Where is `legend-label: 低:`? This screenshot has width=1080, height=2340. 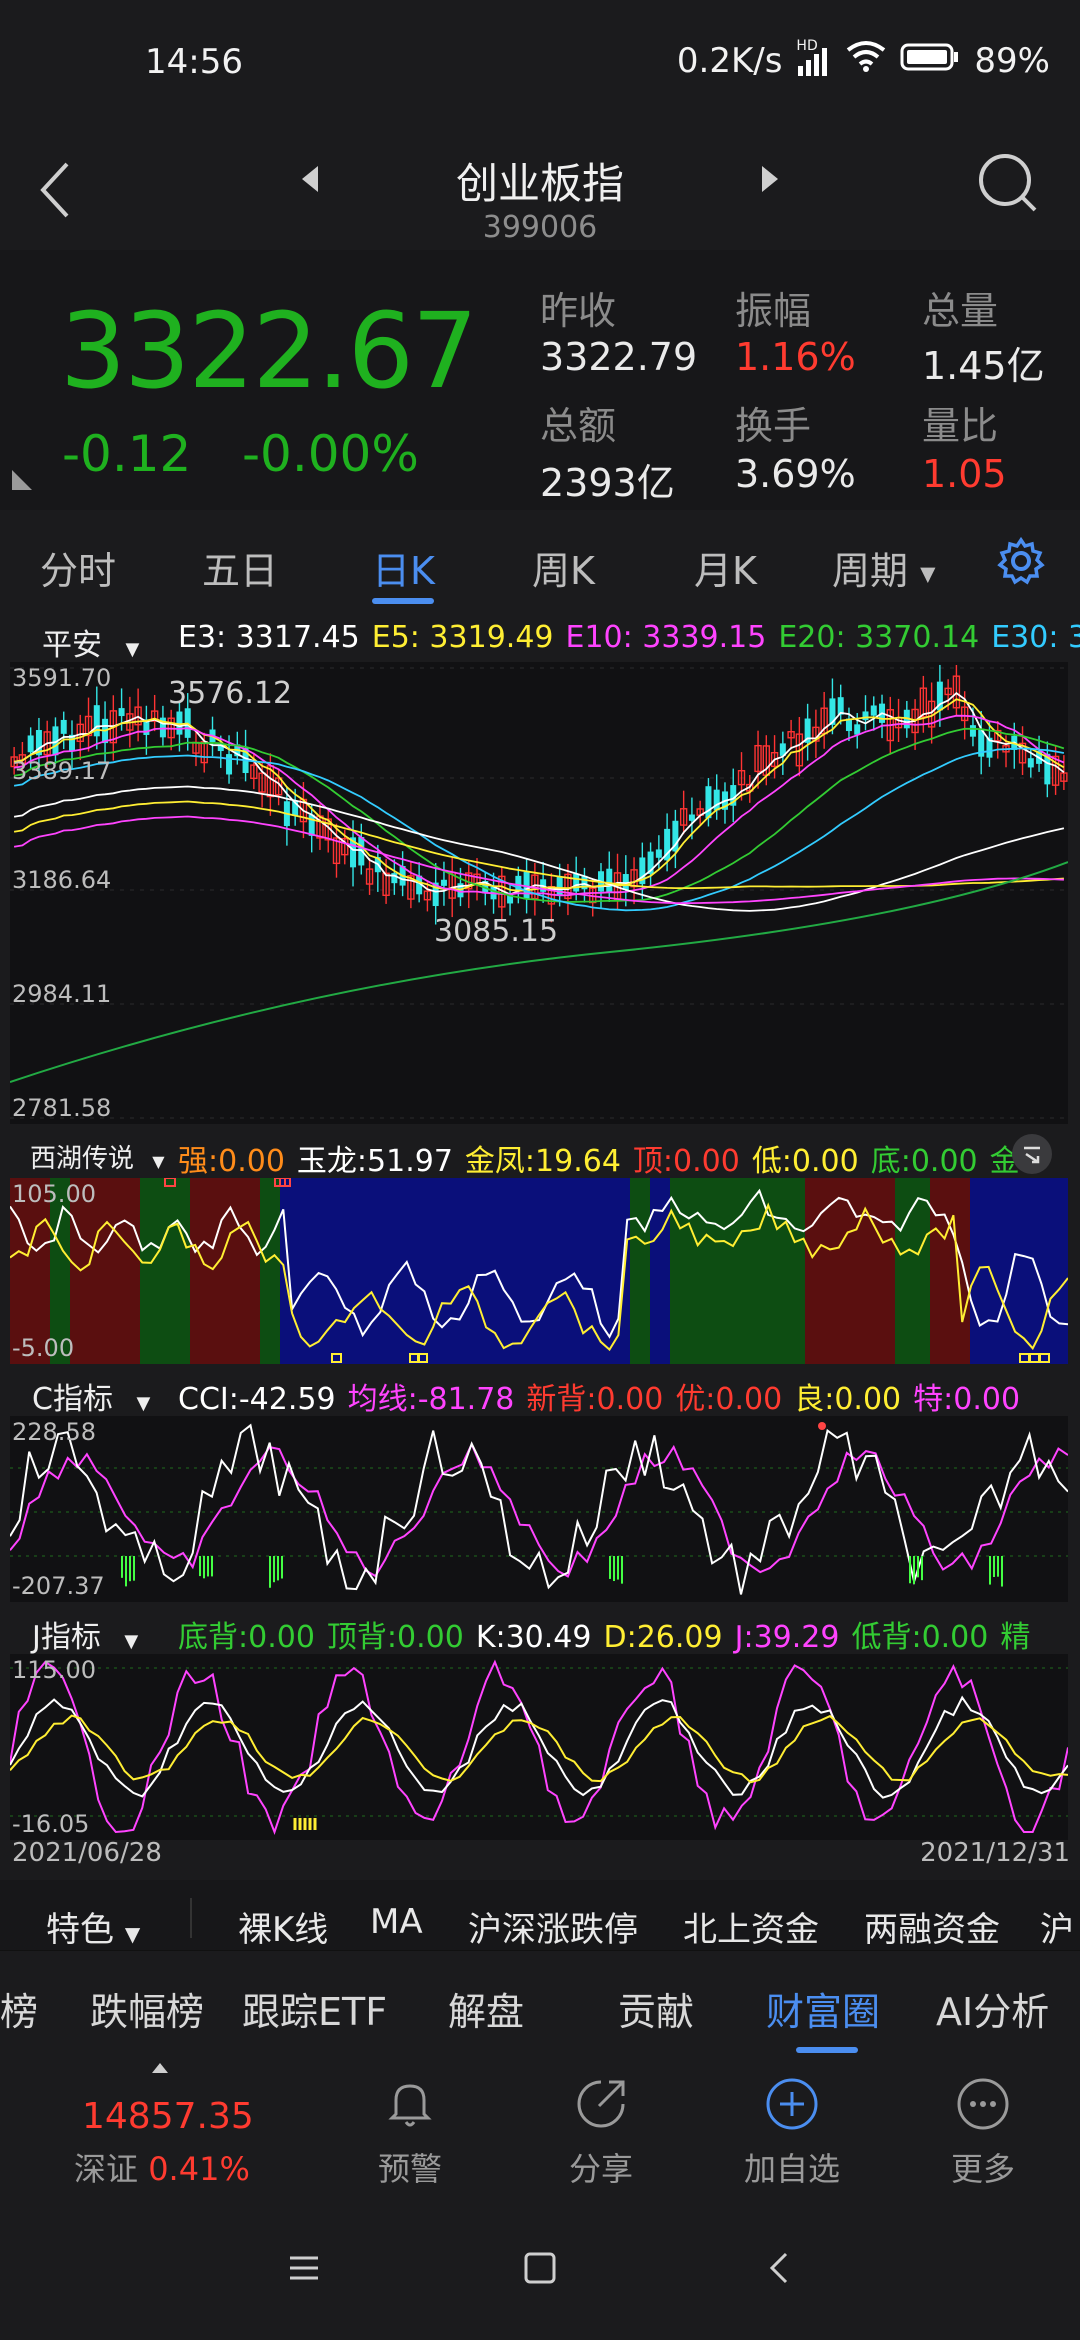 legend-label: 低: is located at coordinates (771, 1161).